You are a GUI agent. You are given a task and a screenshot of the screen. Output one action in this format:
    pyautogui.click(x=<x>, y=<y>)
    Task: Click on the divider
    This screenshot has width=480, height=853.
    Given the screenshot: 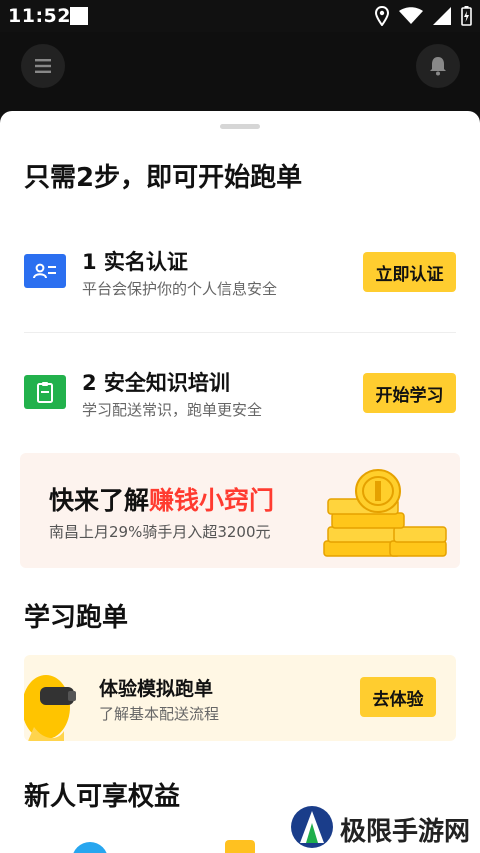 What is the action you would take?
    pyautogui.click(x=240, y=332)
    